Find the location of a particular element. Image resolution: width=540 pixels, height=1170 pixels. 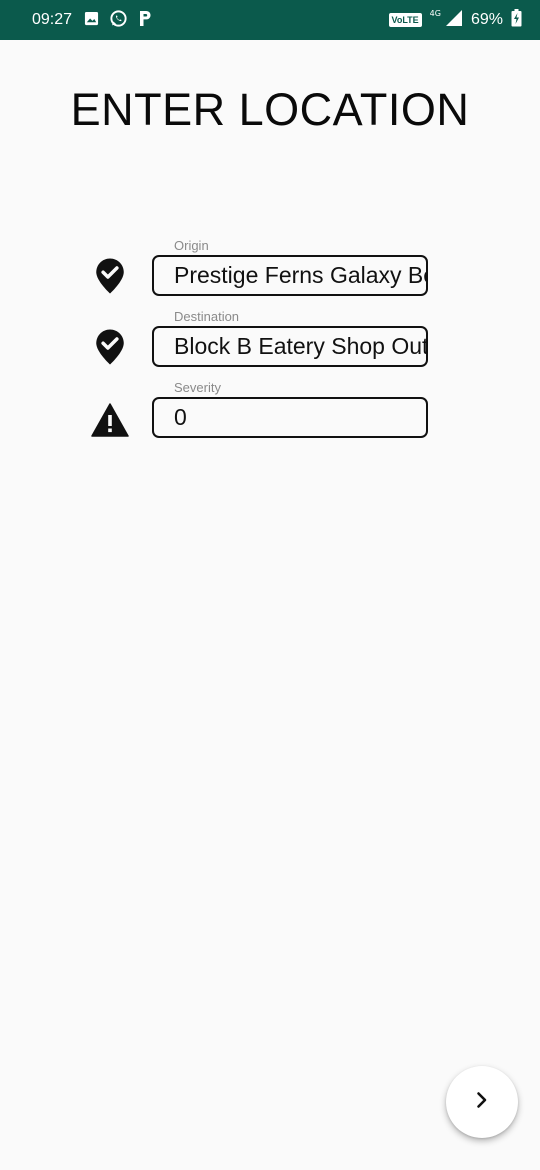

destination-input: Block B Eatery Shop Outlet is located at coordinates (290, 346).